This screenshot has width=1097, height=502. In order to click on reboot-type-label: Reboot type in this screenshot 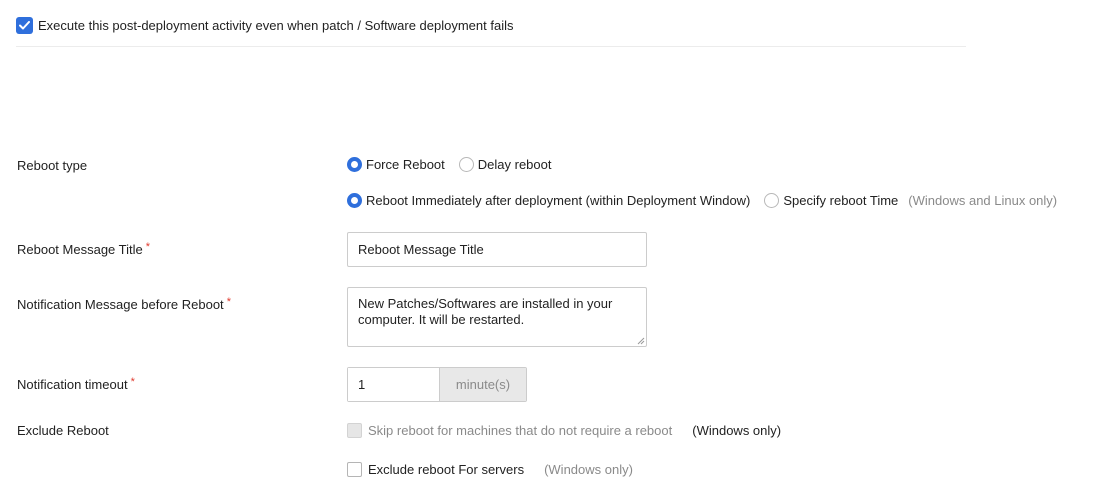, I will do `click(52, 165)`.